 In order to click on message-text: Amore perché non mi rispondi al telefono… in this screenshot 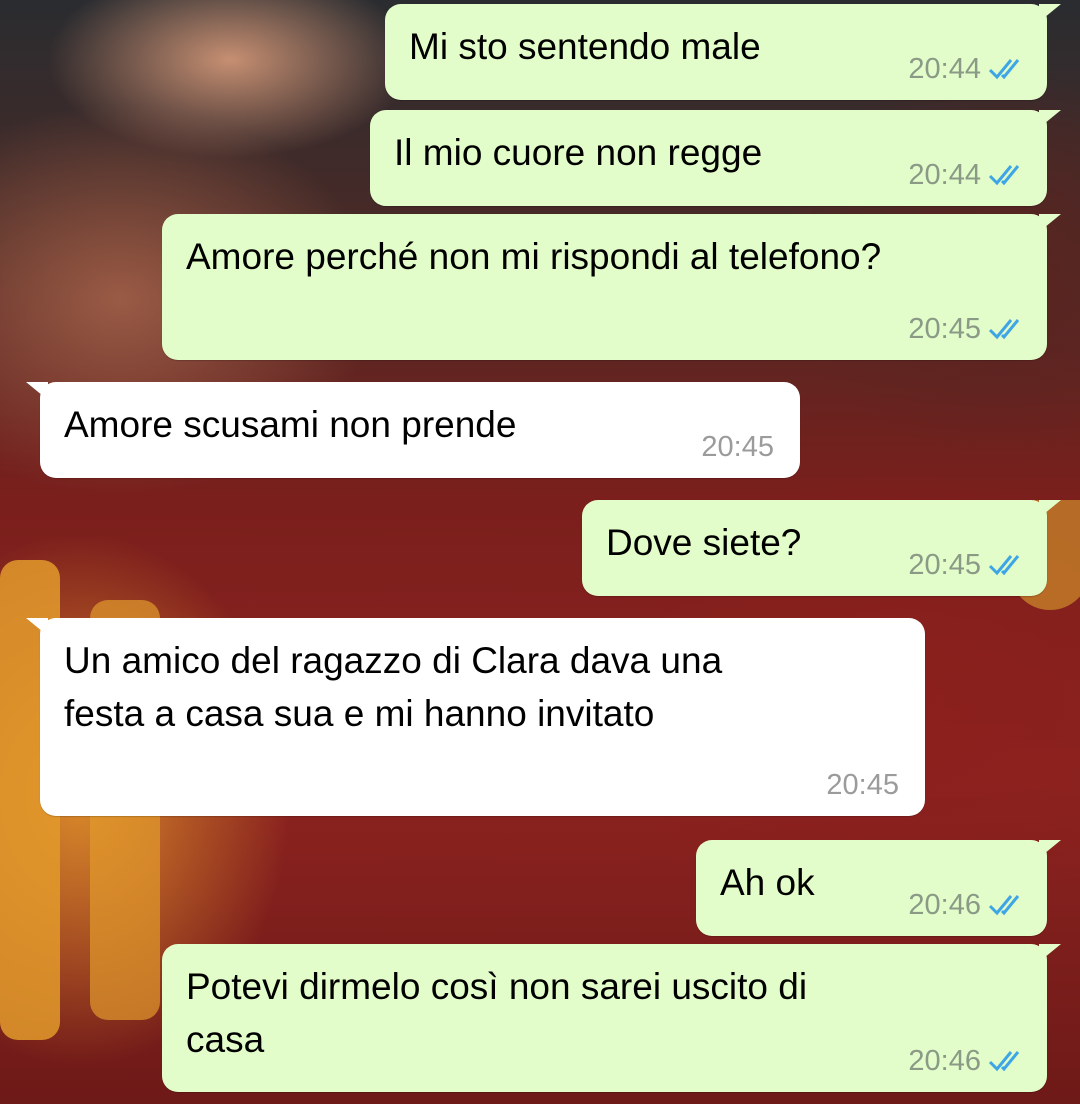, I will do `click(534, 256)`.